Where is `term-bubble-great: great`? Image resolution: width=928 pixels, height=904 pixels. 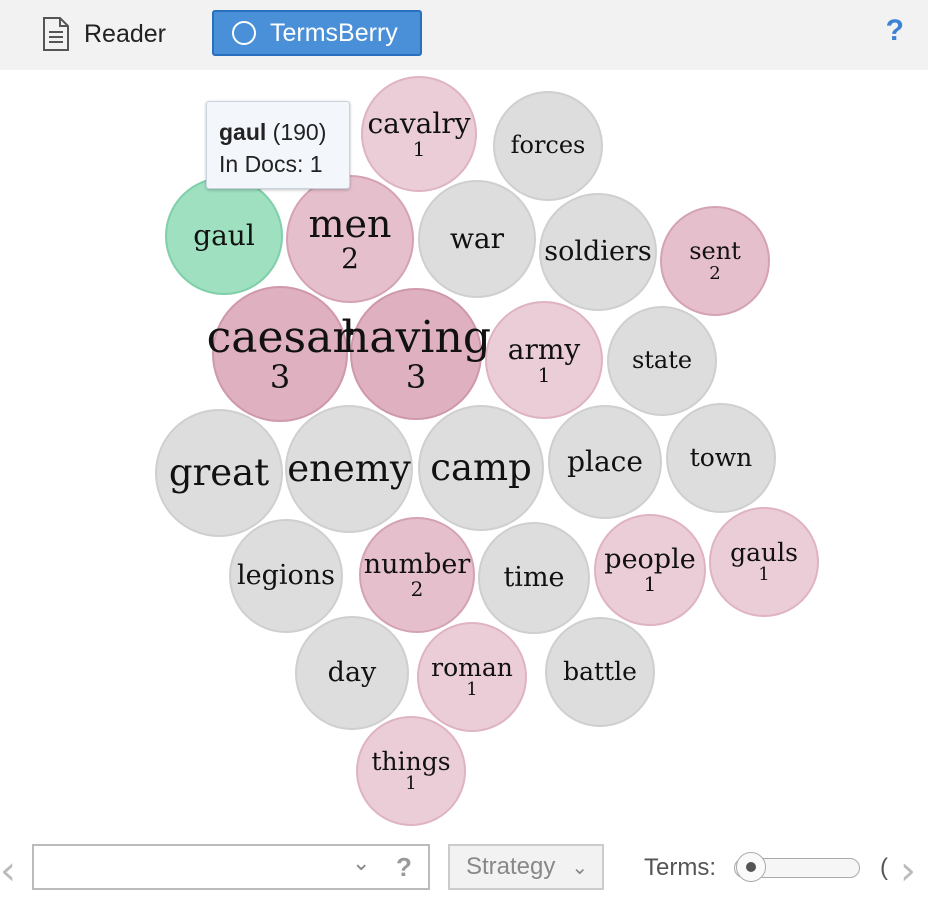 term-bubble-great: great is located at coordinates (219, 473).